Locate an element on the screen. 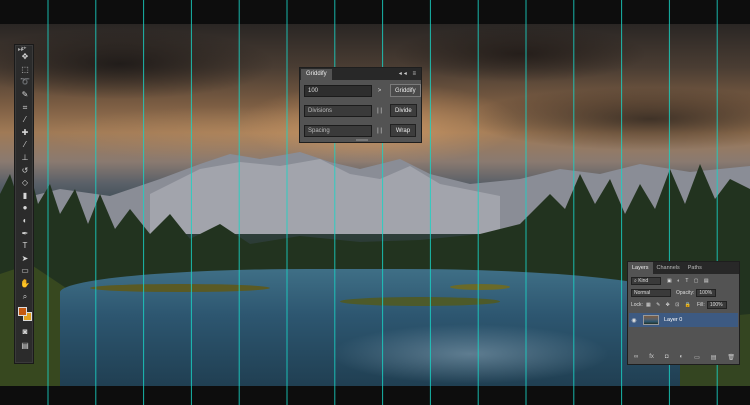  griddify-button: Griddify is located at coordinates (405, 90).